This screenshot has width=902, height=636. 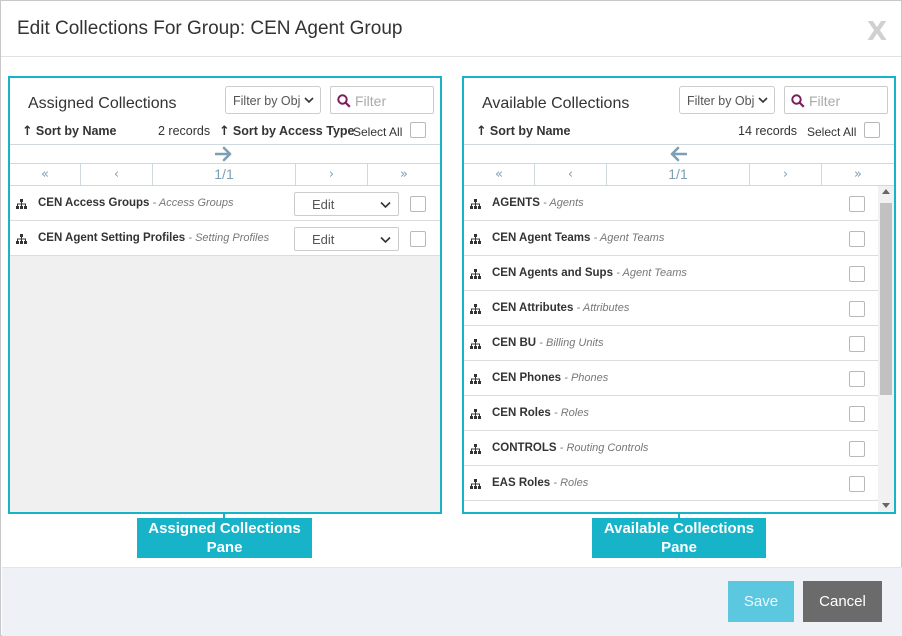 What do you see at coordinates (768, 131) in the screenshot?
I see `available-record-count: 14 records` at bounding box center [768, 131].